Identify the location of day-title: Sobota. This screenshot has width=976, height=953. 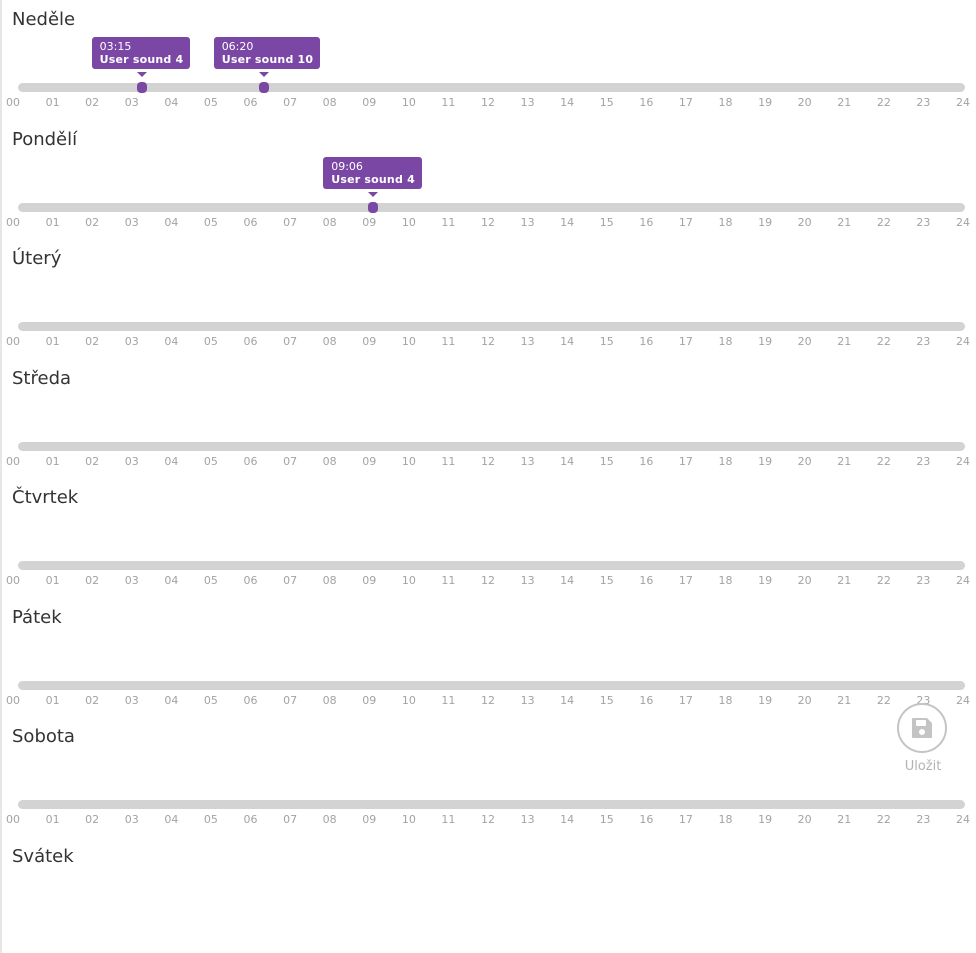
(43, 736).